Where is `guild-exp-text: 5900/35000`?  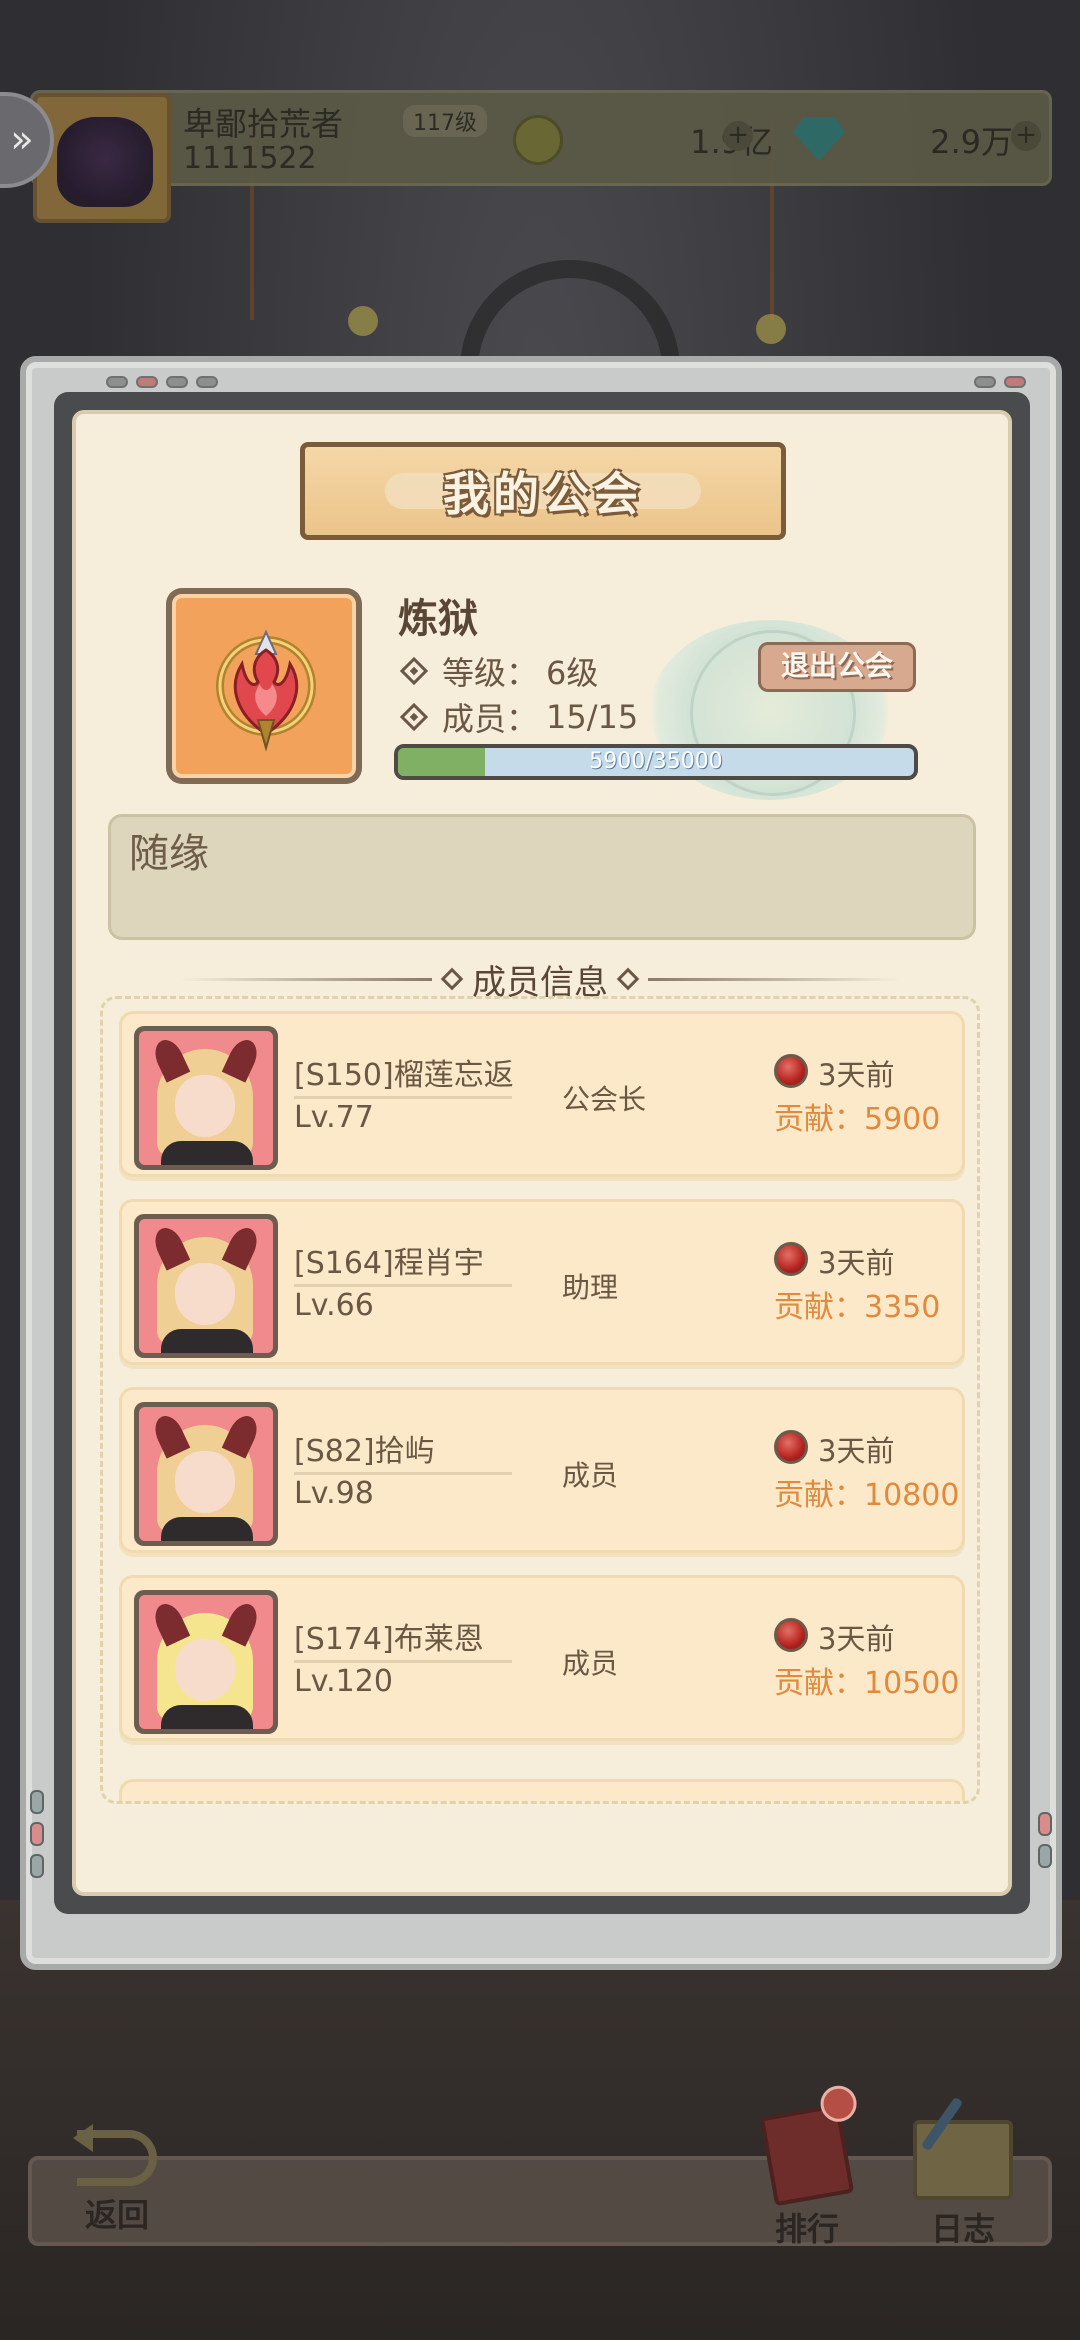 guild-exp-text: 5900/35000 is located at coordinates (656, 761).